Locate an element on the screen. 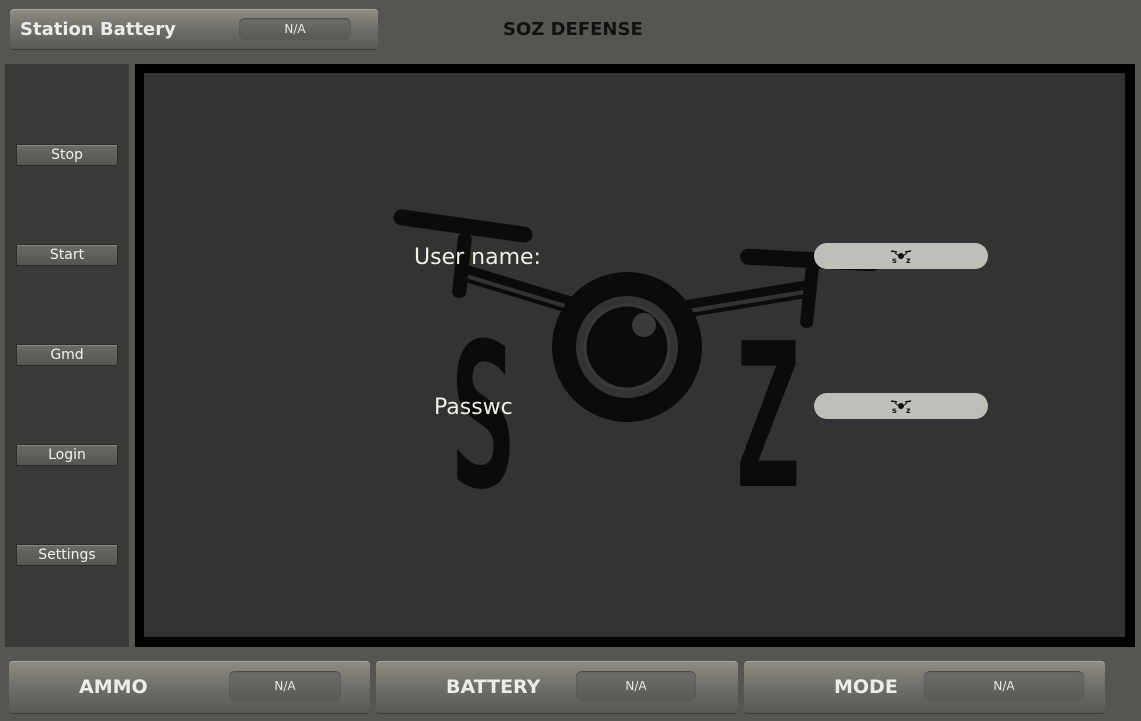 Image resolution: width=1141 pixels, height=721 pixels. password-field: s z is located at coordinates (901, 406).